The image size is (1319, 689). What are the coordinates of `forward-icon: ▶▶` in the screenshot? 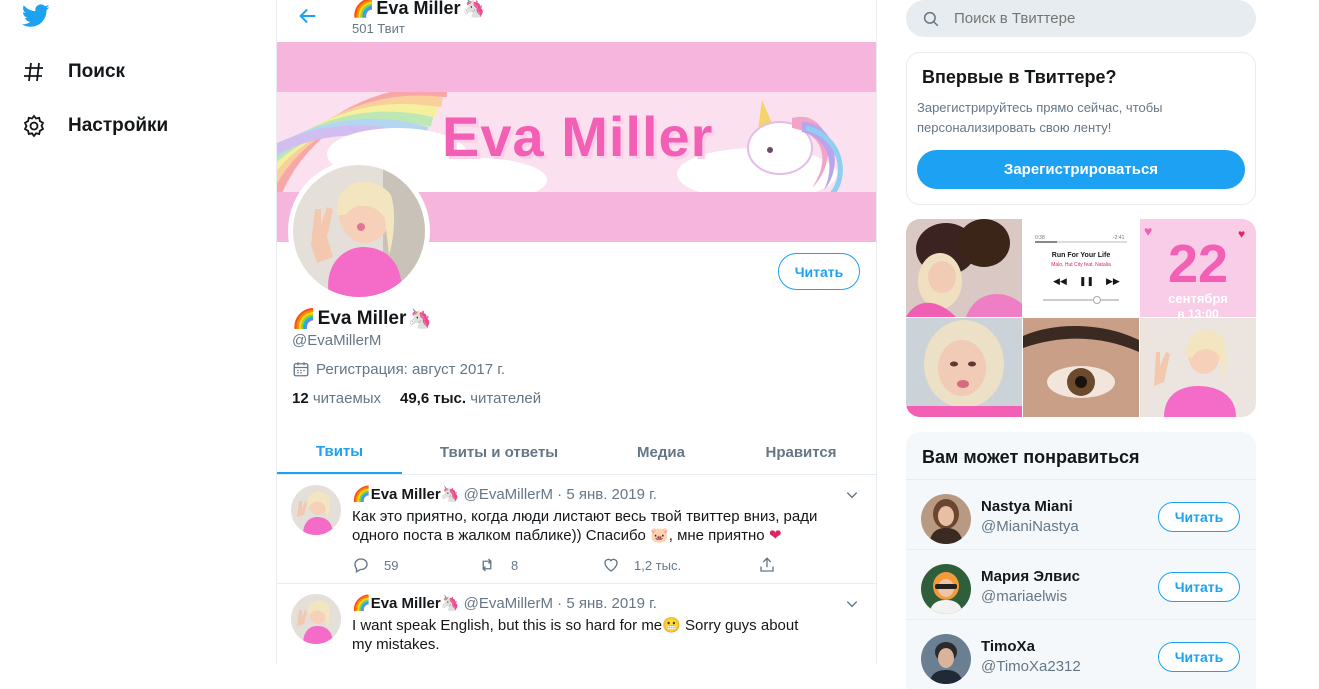 It's located at (1112, 281).